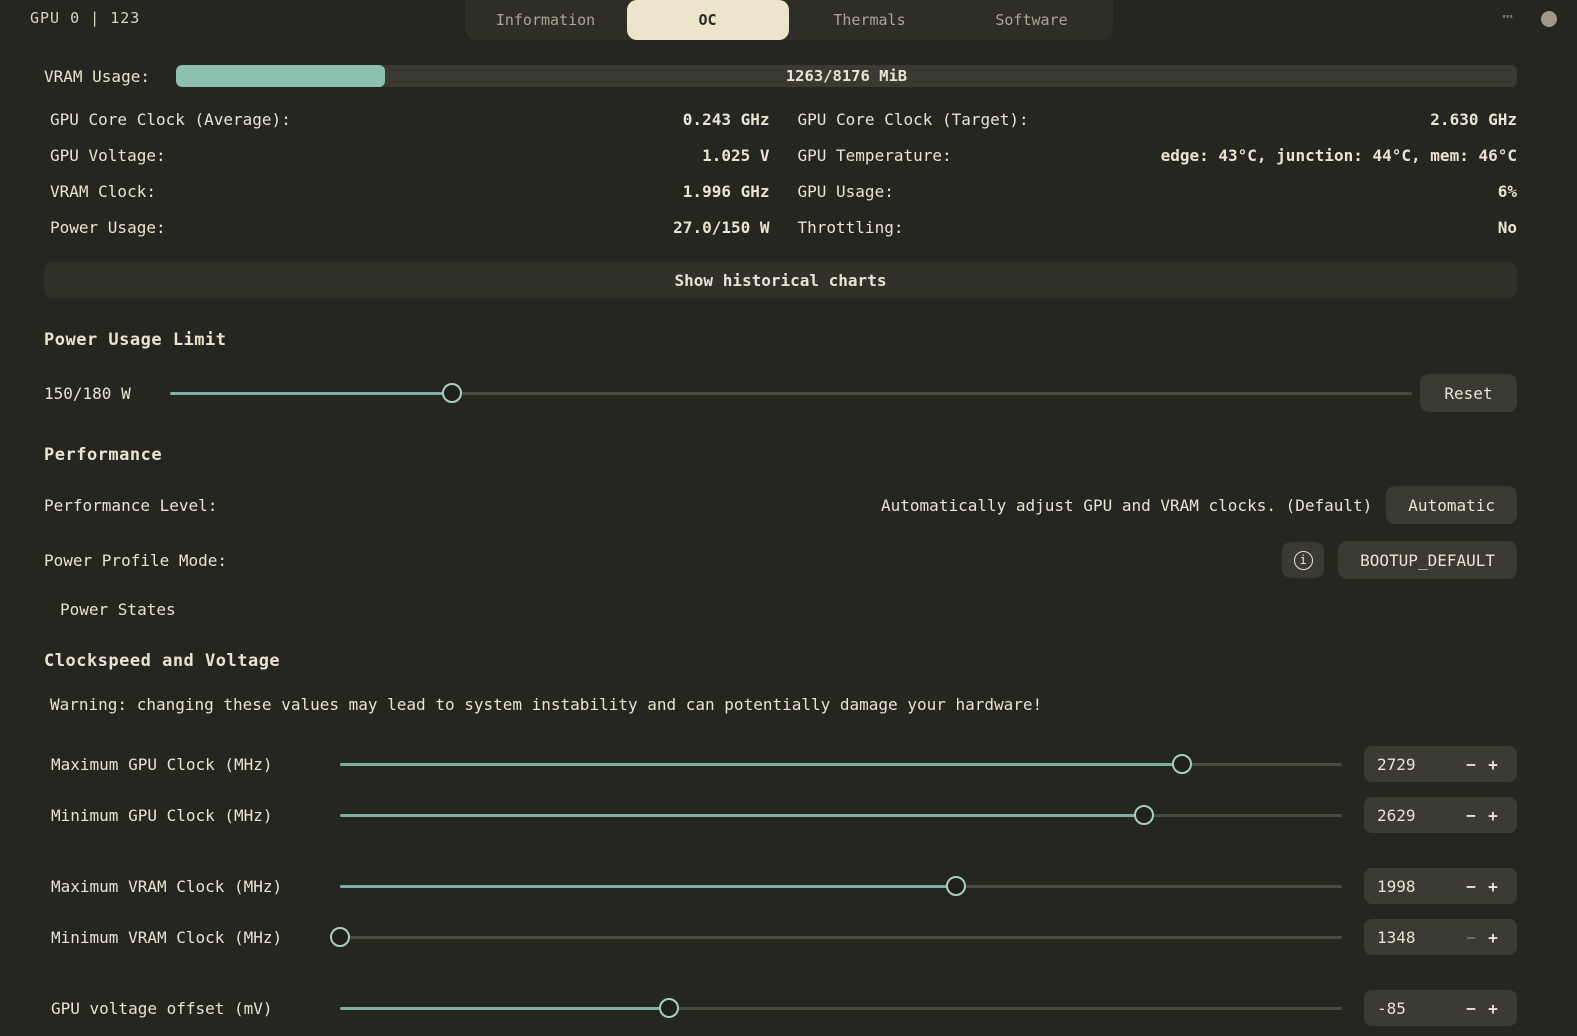 The width and height of the screenshot is (1577, 1036). What do you see at coordinates (726, 191) in the screenshot?
I see `stat-value: 1.996 GHz` at bounding box center [726, 191].